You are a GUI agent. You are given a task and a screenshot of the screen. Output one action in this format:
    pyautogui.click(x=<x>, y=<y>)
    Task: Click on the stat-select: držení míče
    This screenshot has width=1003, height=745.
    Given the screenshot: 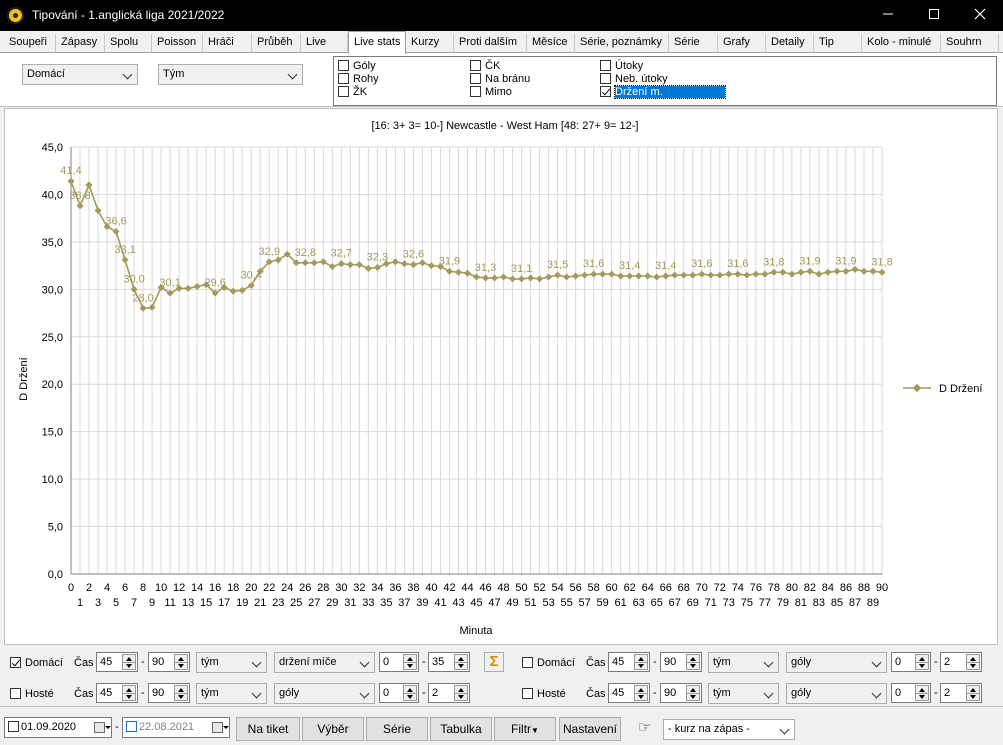 What is the action you would take?
    pyautogui.click(x=324, y=662)
    